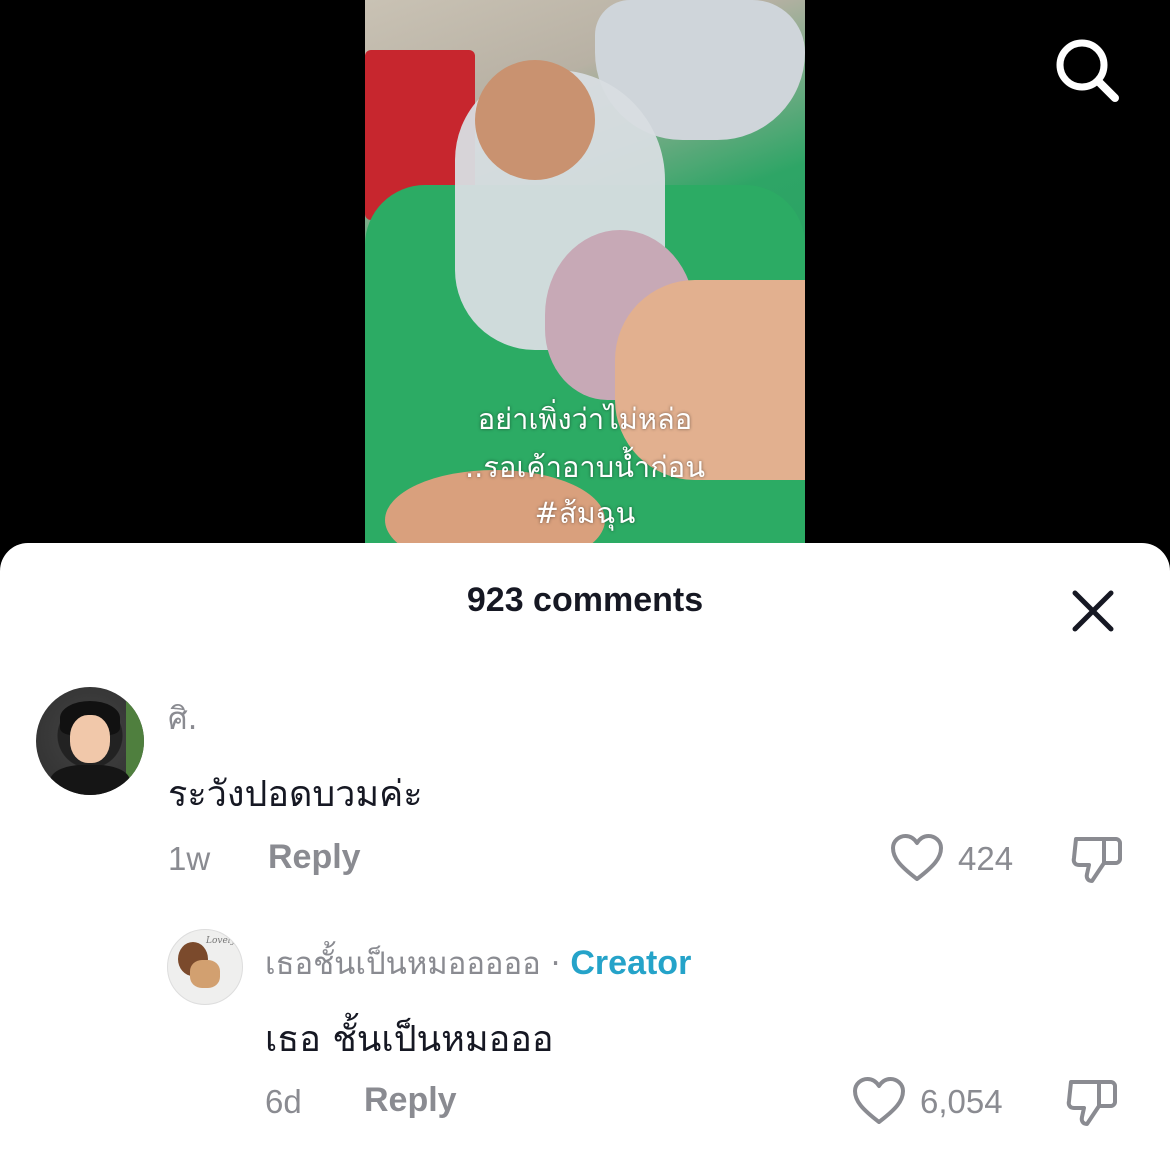 This screenshot has width=1170, height=1163. Describe the element at coordinates (90, 780) in the screenshot. I see `avatar-shirt` at that location.